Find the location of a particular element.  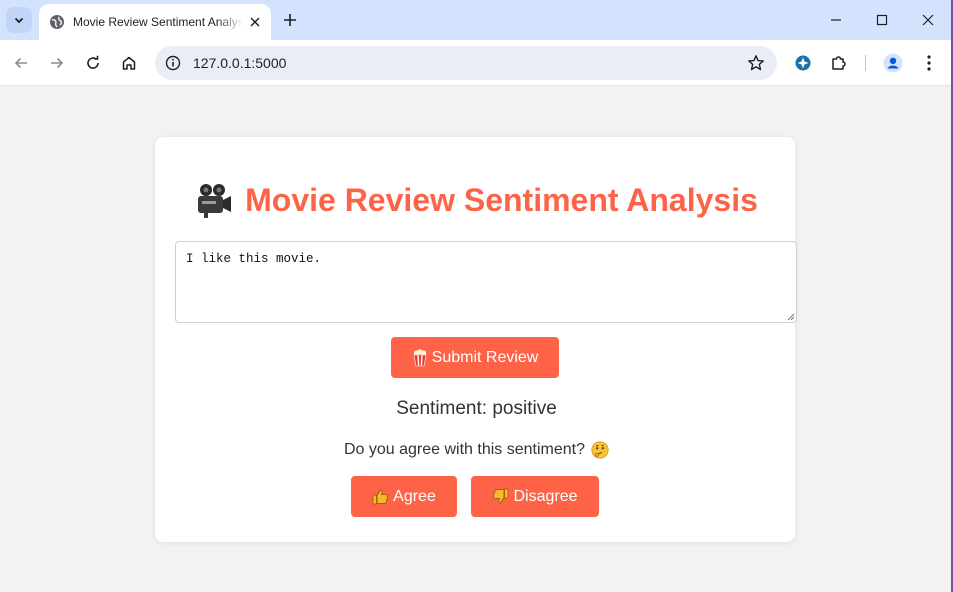

plus-icon is located at coordinates (290, 20).